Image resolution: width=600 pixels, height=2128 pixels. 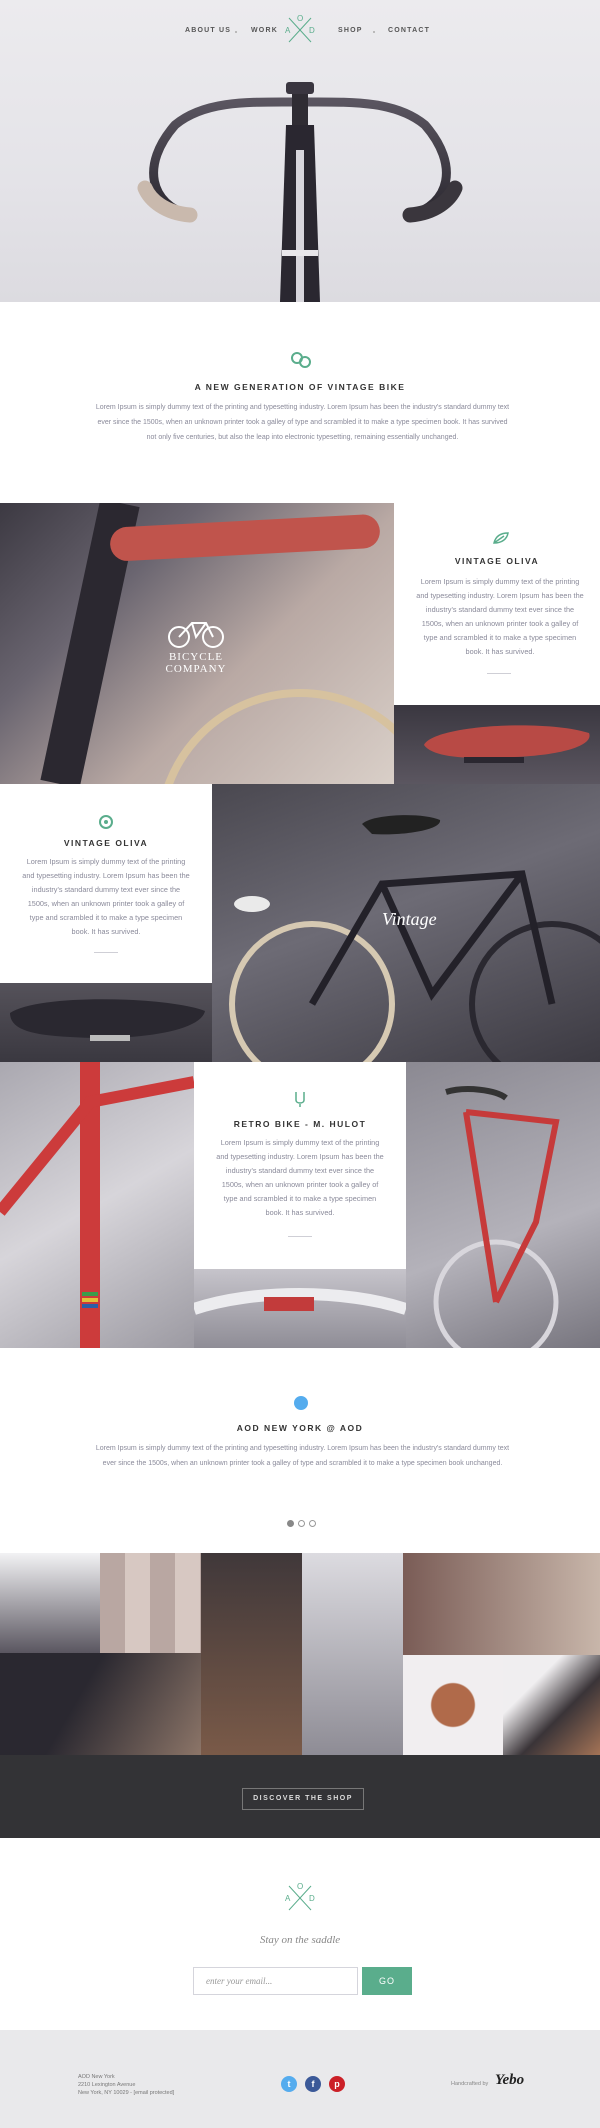 I want to click on black-saddle-photo, so click(x=106, y=1022).